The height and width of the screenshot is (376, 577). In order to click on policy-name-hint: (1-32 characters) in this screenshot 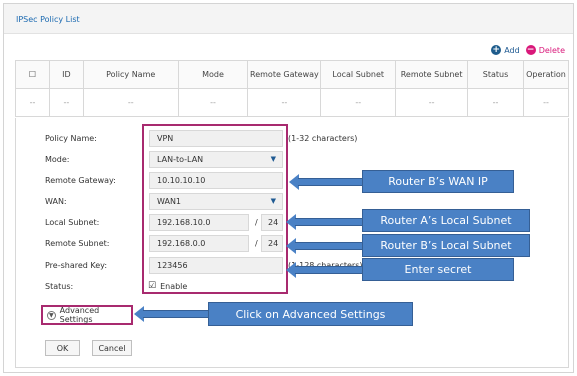, I will do `click(323, 138)`.